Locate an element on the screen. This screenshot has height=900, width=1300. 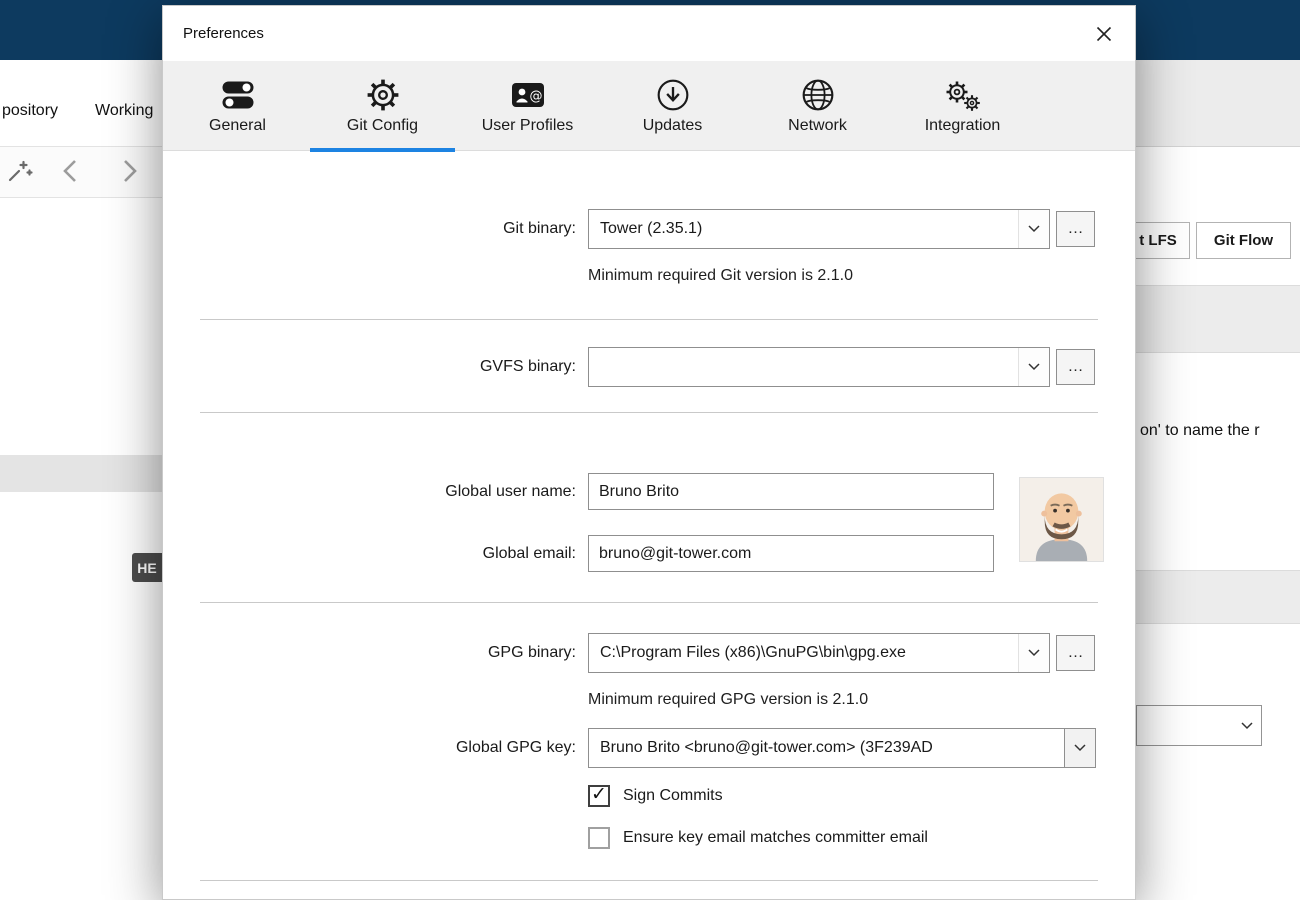
global-user-name-input is located at coordinates (791, 491).